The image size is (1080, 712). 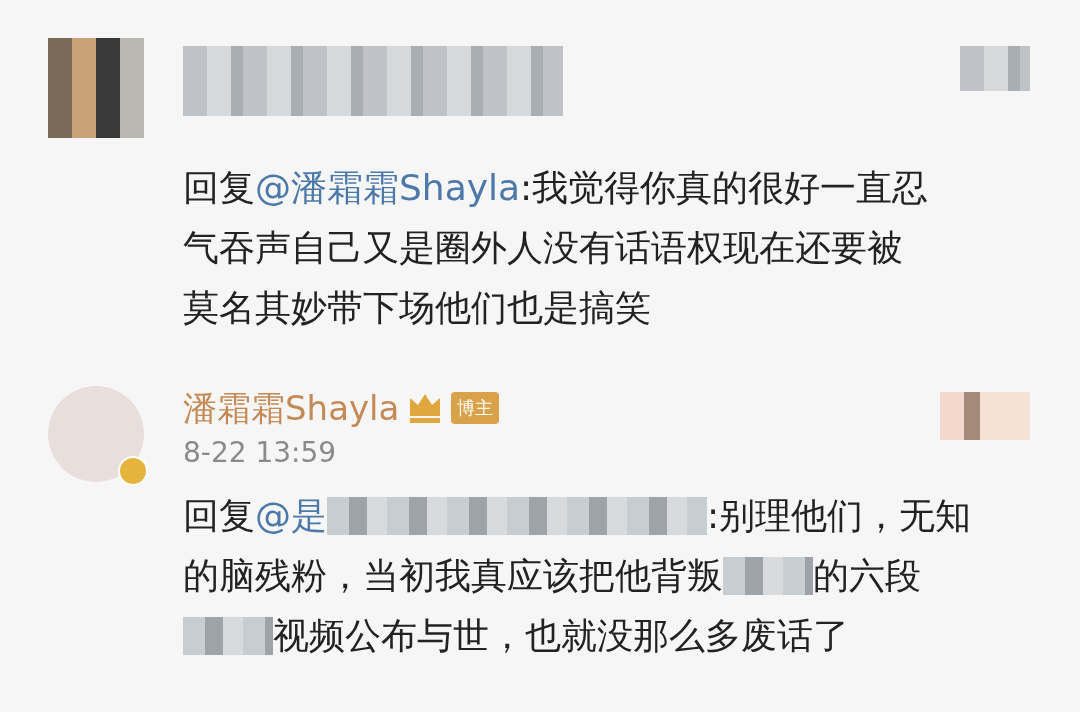 What do you see at coordinates (724, 187) in the screenshot?
I see `comment-text: :我觉得你真的很好一直忍` at bounding box center [724, 187].